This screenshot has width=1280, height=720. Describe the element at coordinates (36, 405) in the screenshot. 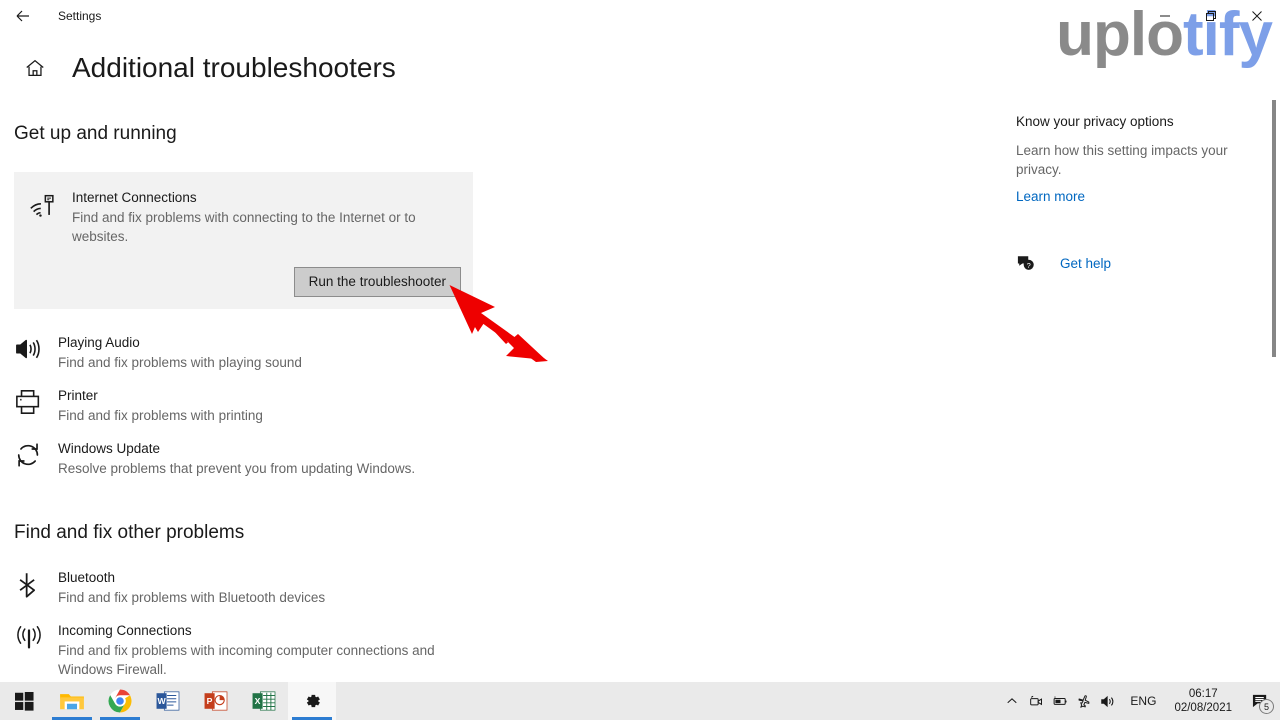

I see `printer-icon` at that location.